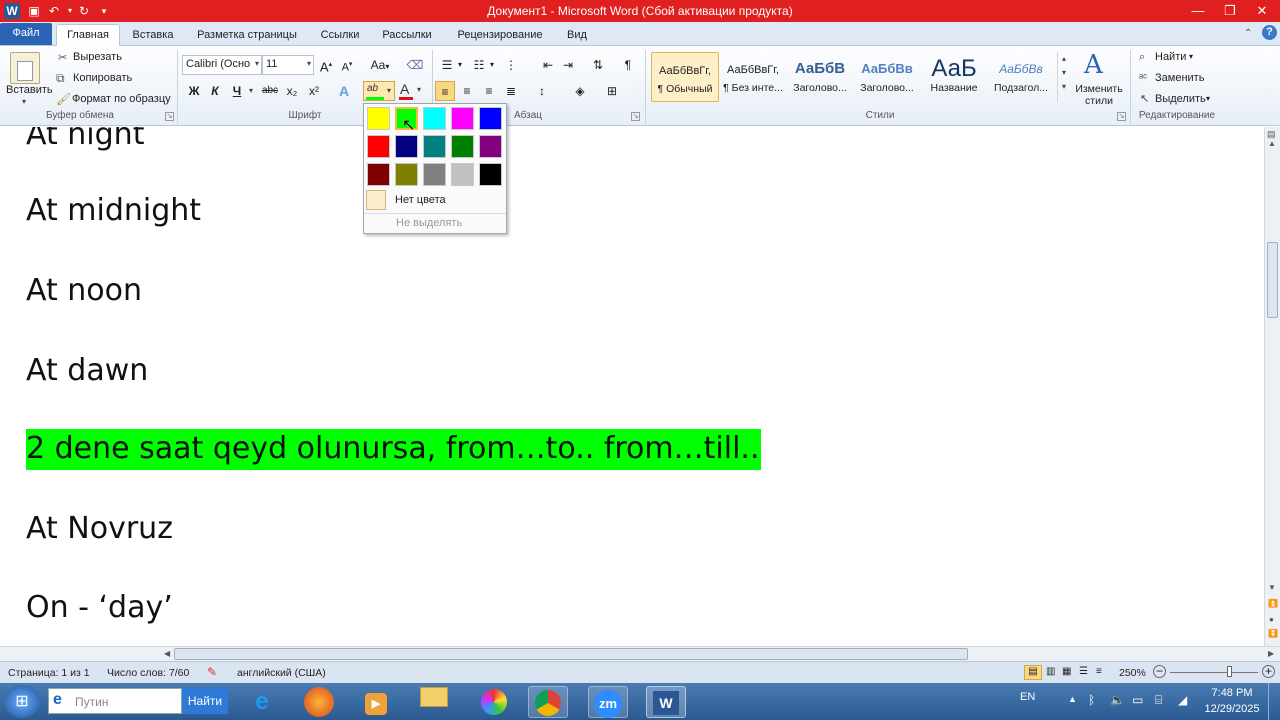 This screenshot has height=720, width=1280. What do you see at coordinates (1271, 619) in the screenshot?
I see `browse-object-icon: ●` at bounding box center [1271, 619].